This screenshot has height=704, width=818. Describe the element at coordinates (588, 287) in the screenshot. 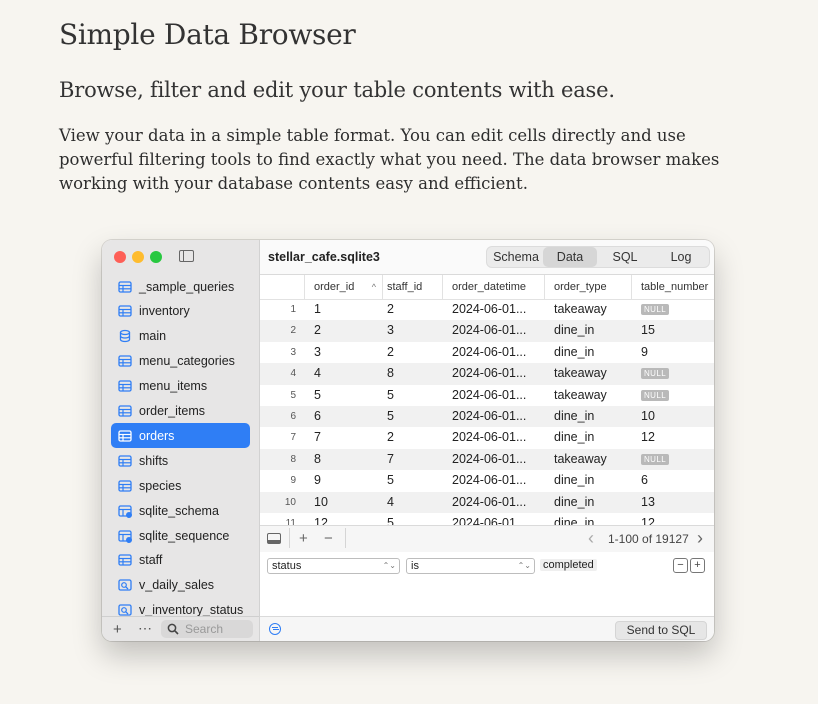

I see `column-header-order-type: order_type` at that location.